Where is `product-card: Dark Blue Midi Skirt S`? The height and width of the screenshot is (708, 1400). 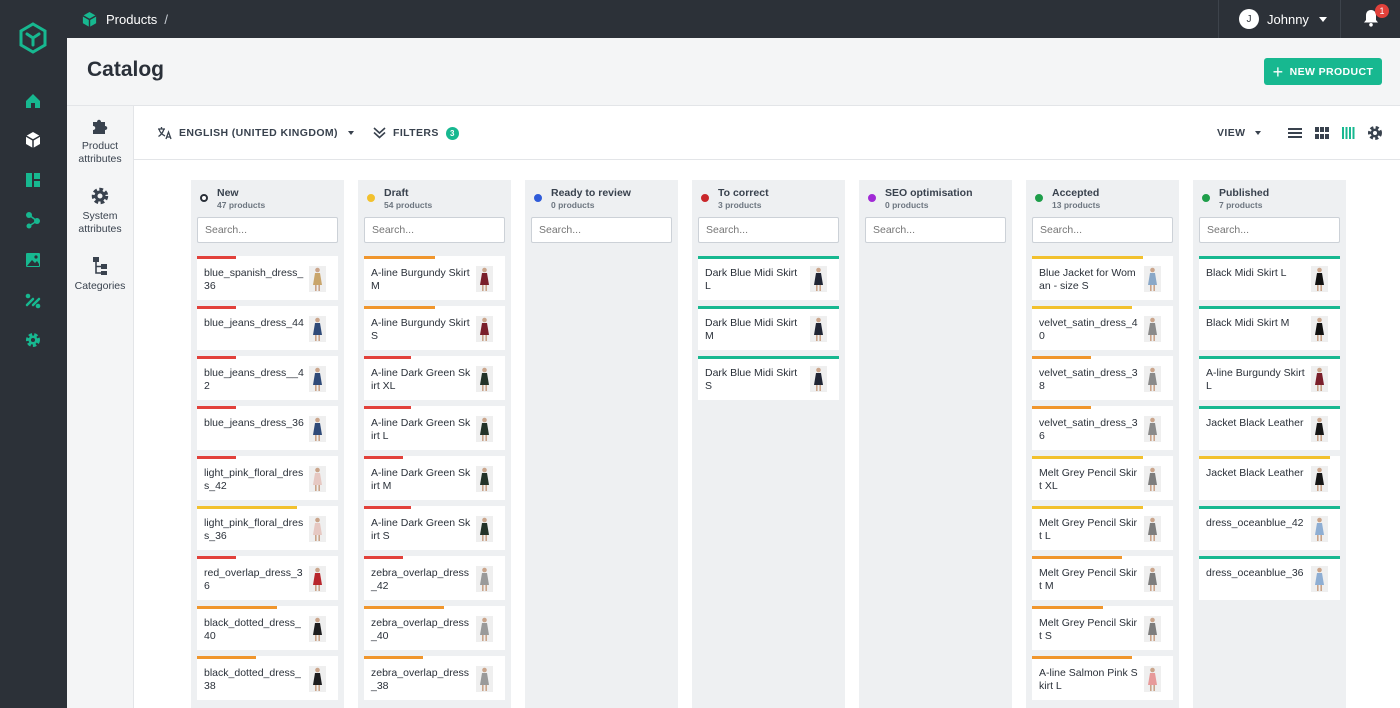 product-card: Dark Blue Midi Skirt S is located at coordinates (768, 378).